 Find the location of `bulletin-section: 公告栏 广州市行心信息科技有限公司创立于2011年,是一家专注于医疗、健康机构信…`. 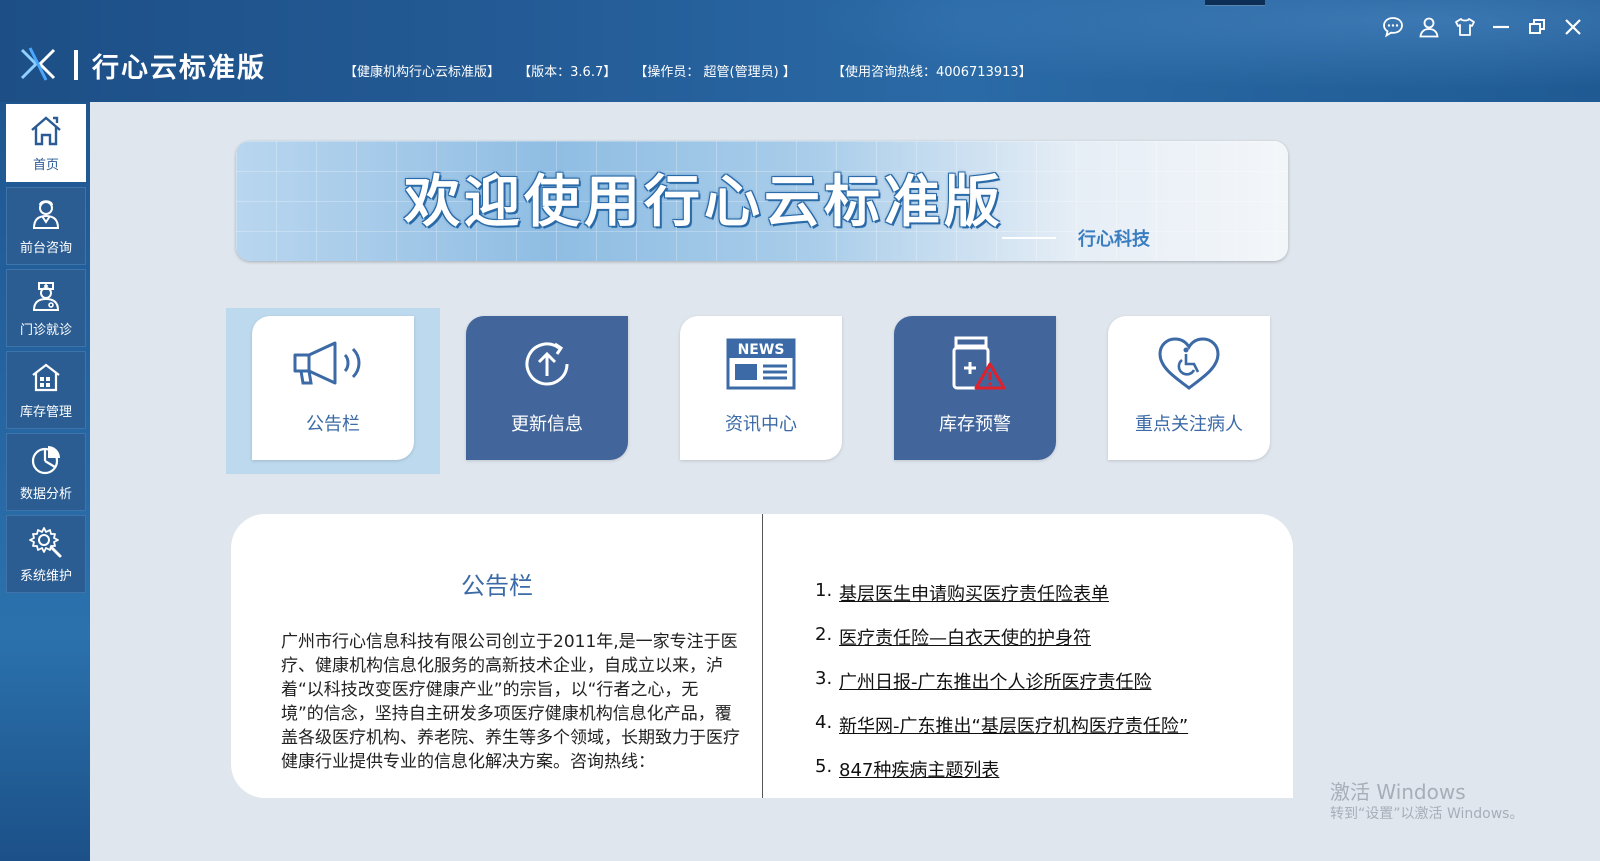

bulletin-section: 公告栏 广州市行心信息科技有限公司创立于2011年,是一家专注于医疗、健康机构信… is located at coordinates (497, 656).